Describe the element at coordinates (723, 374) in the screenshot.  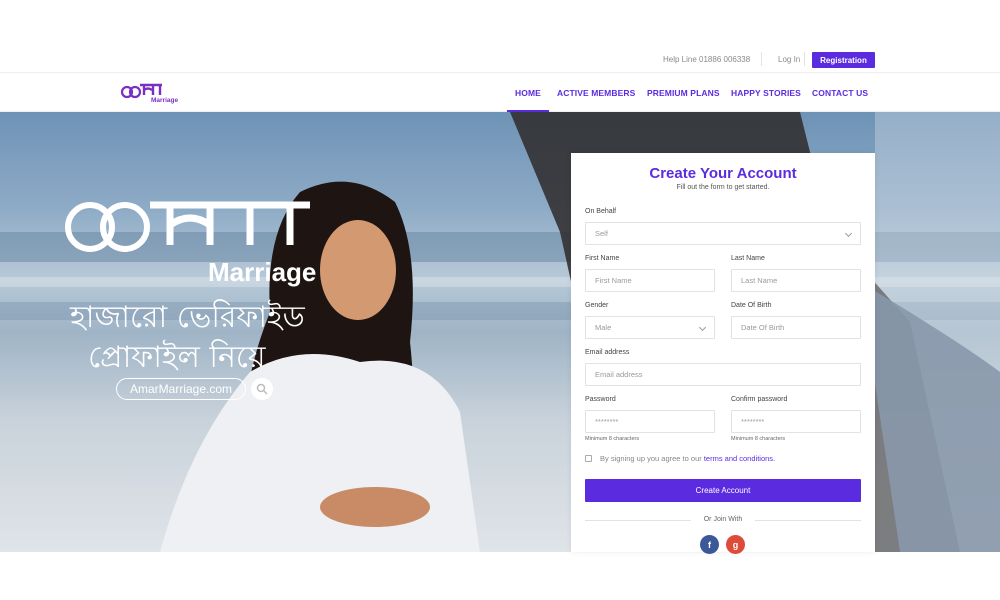
I see `email-field: Email address` at that location.